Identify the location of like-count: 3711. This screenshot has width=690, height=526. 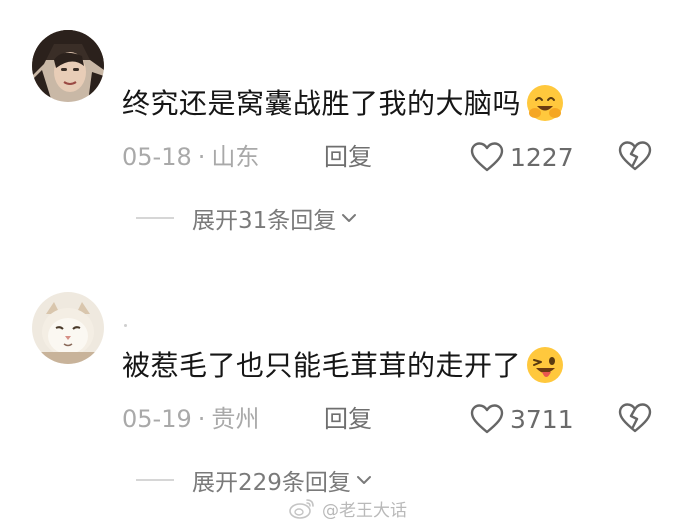
(542, 419).